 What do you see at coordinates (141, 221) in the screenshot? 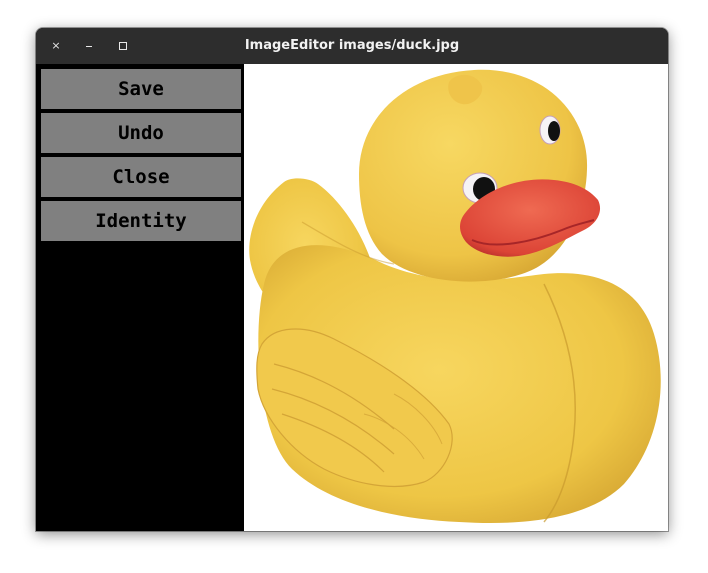
I see `identity-button: Identity` at bounding box center [141, 221].